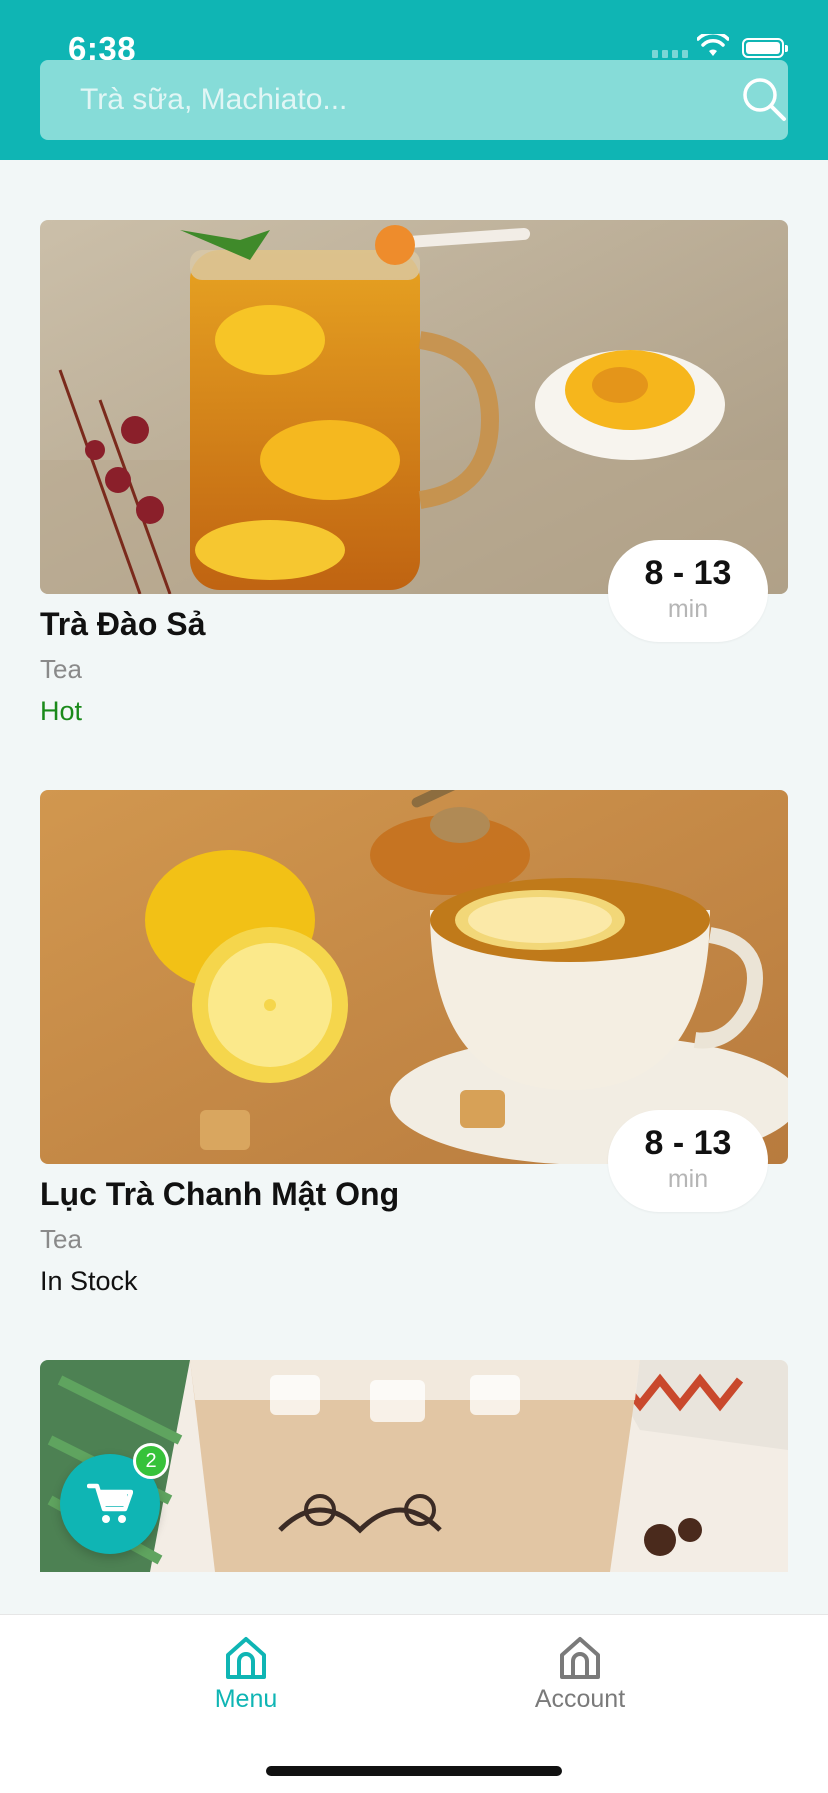 Image resolution: width=828 pixels, height=1793 pixels. I want to click on drink-status: In Stock, so click(89, 1281).